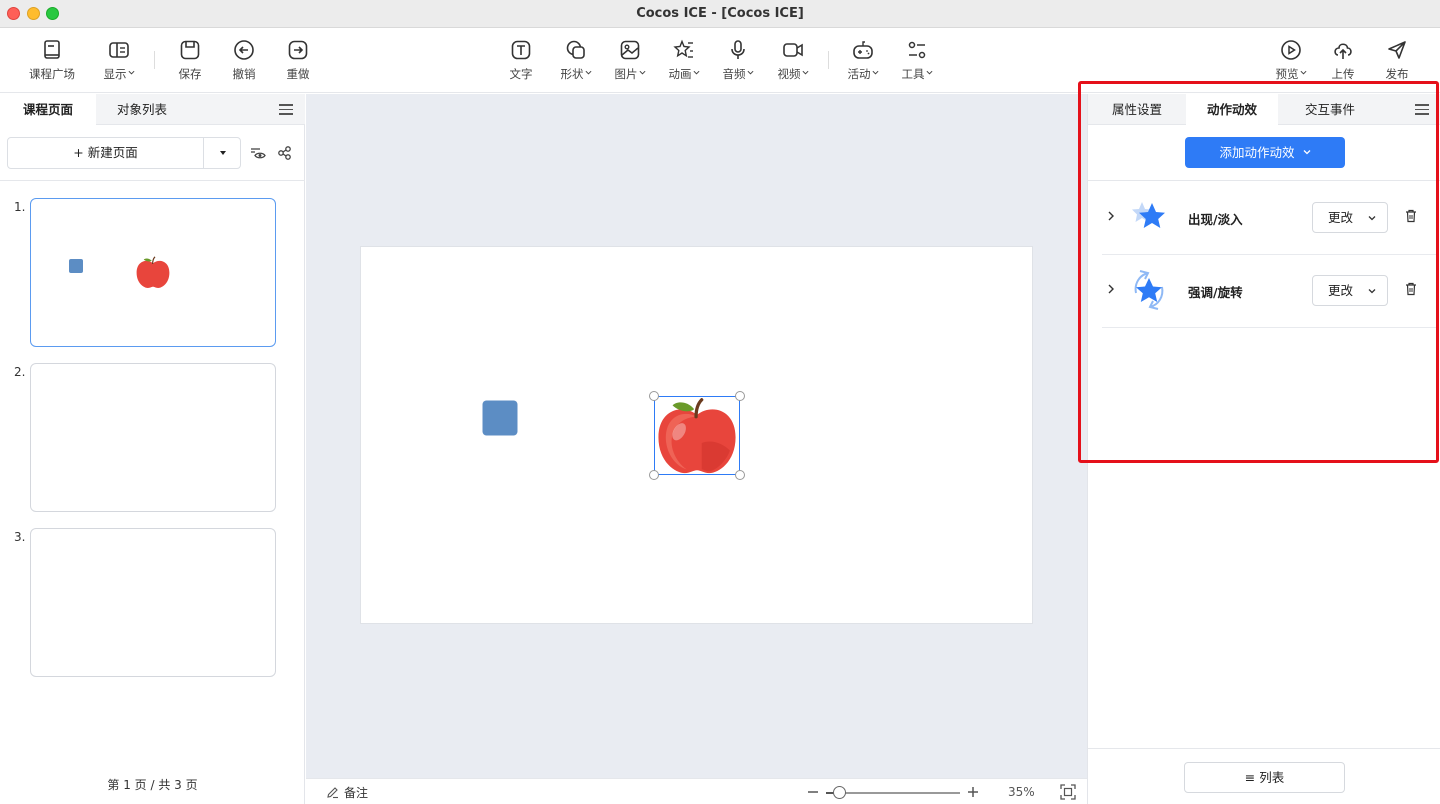  Describe the element at coordinates (576, 63) in the screenshot. I see `shape-tool-button: 形状` at that location.